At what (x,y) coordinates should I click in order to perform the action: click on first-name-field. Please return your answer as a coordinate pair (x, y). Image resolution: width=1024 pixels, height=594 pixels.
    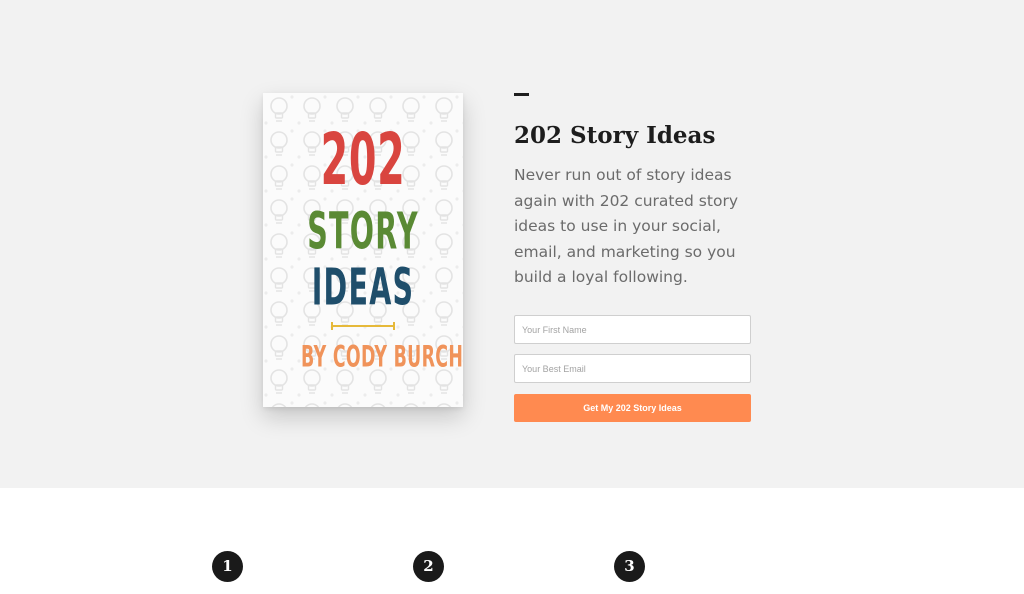
    Looking at the image, I should click on (632, 329).